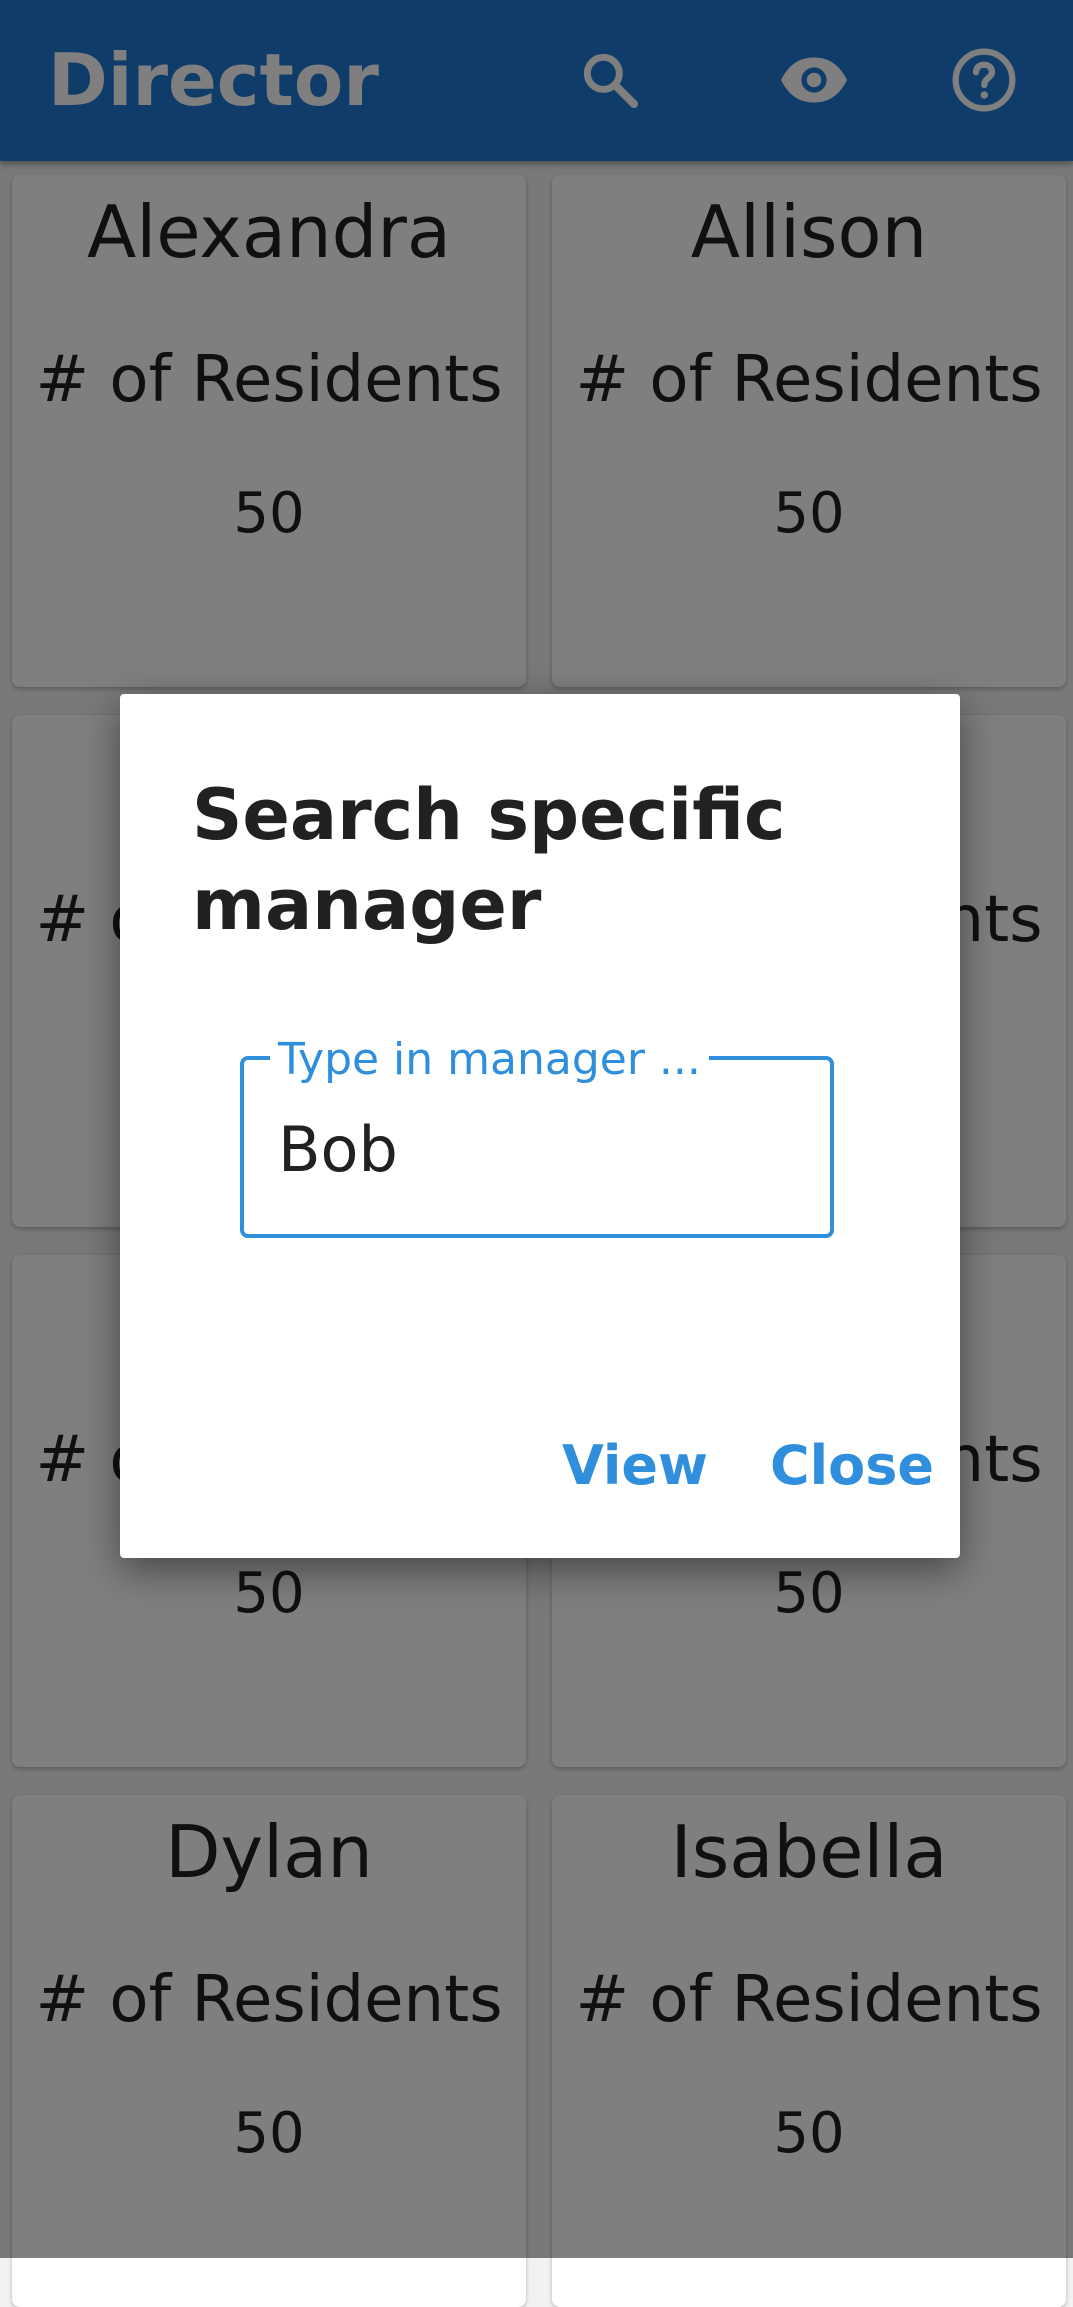 The width and height of the screenshot is (1073, 2307). I want to click on dialog-title: Search specific manager, so click(489, 860).